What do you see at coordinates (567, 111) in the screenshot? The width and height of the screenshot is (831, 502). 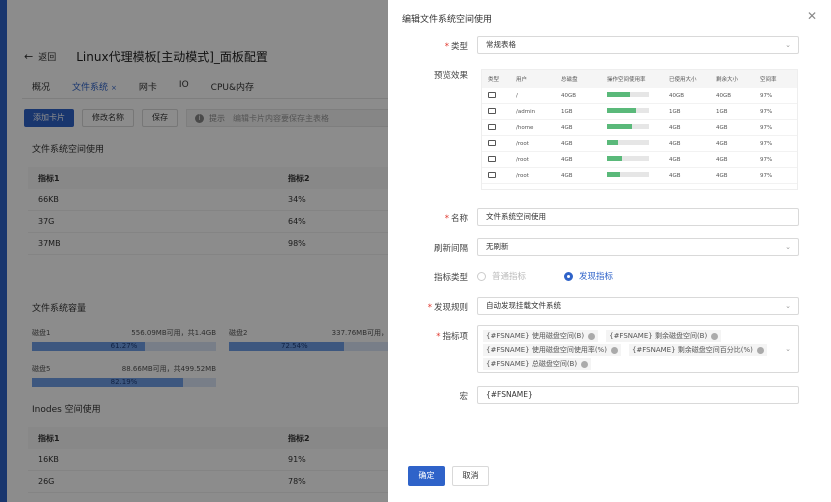 I see `preview-total-cell: 1GB` at bounding box center [567, 111].